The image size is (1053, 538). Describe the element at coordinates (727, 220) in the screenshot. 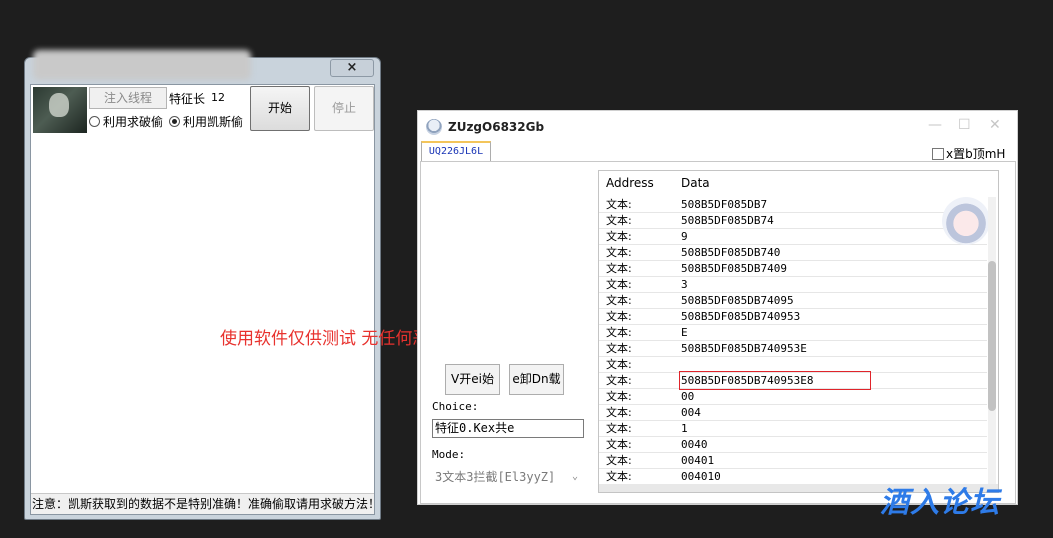

I see `row-data: 508B5DF085DB74` at that location.